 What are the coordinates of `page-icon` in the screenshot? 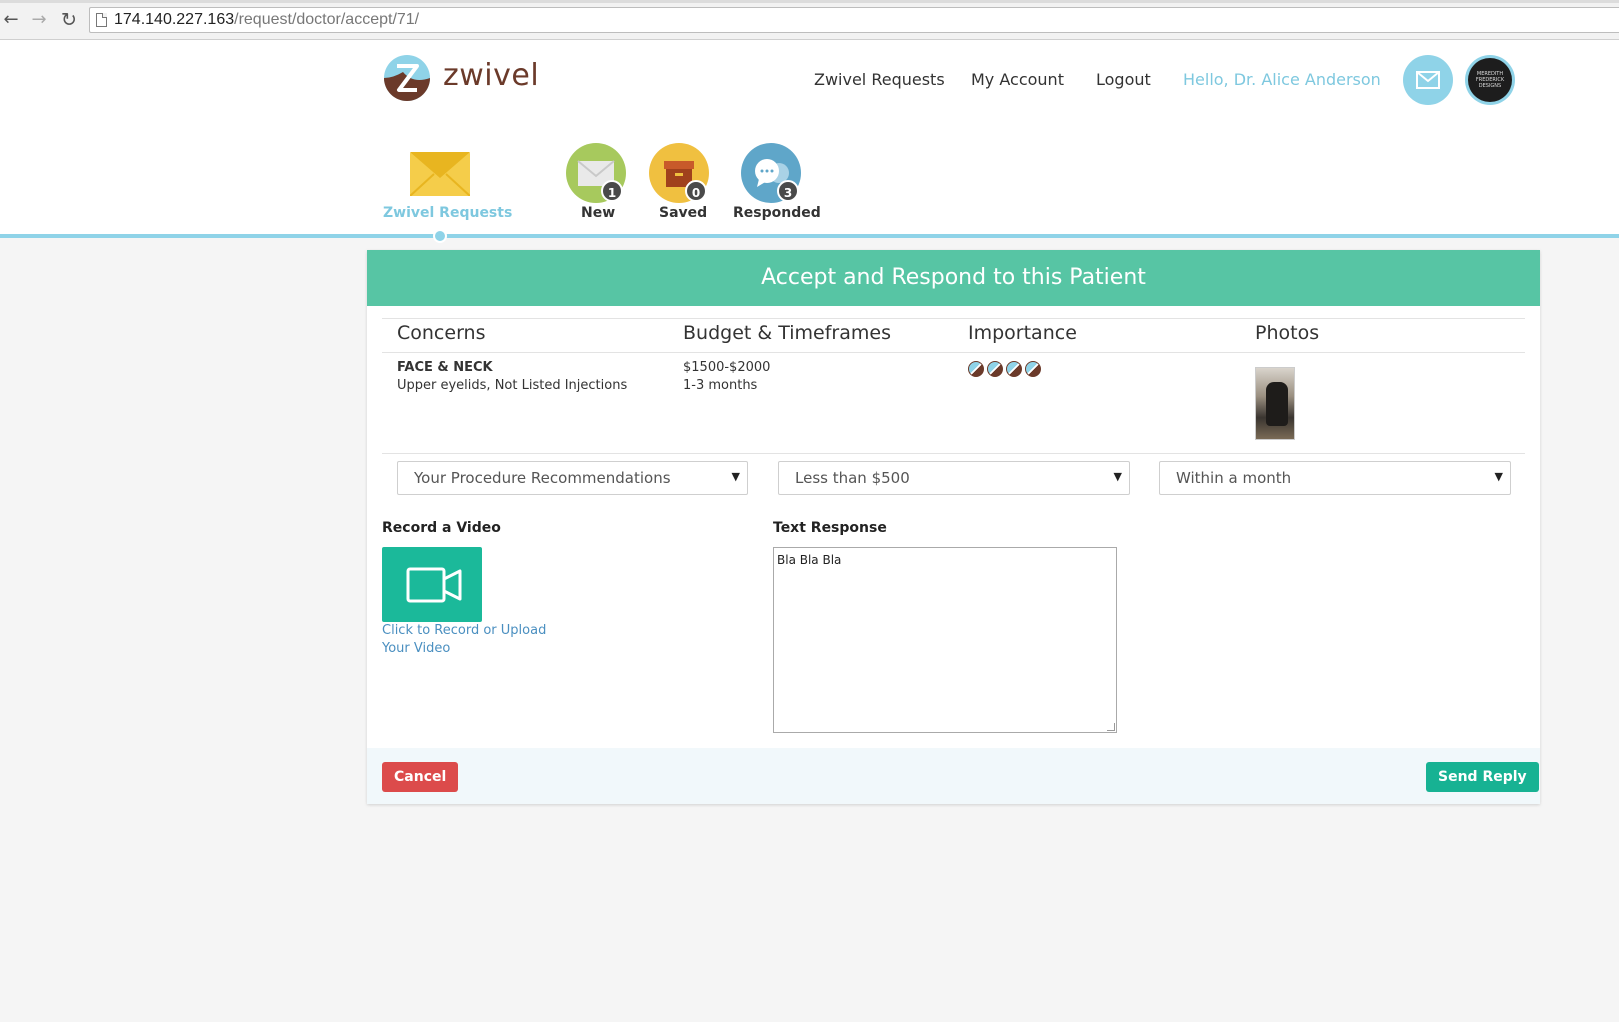 It's located at (101, 20).